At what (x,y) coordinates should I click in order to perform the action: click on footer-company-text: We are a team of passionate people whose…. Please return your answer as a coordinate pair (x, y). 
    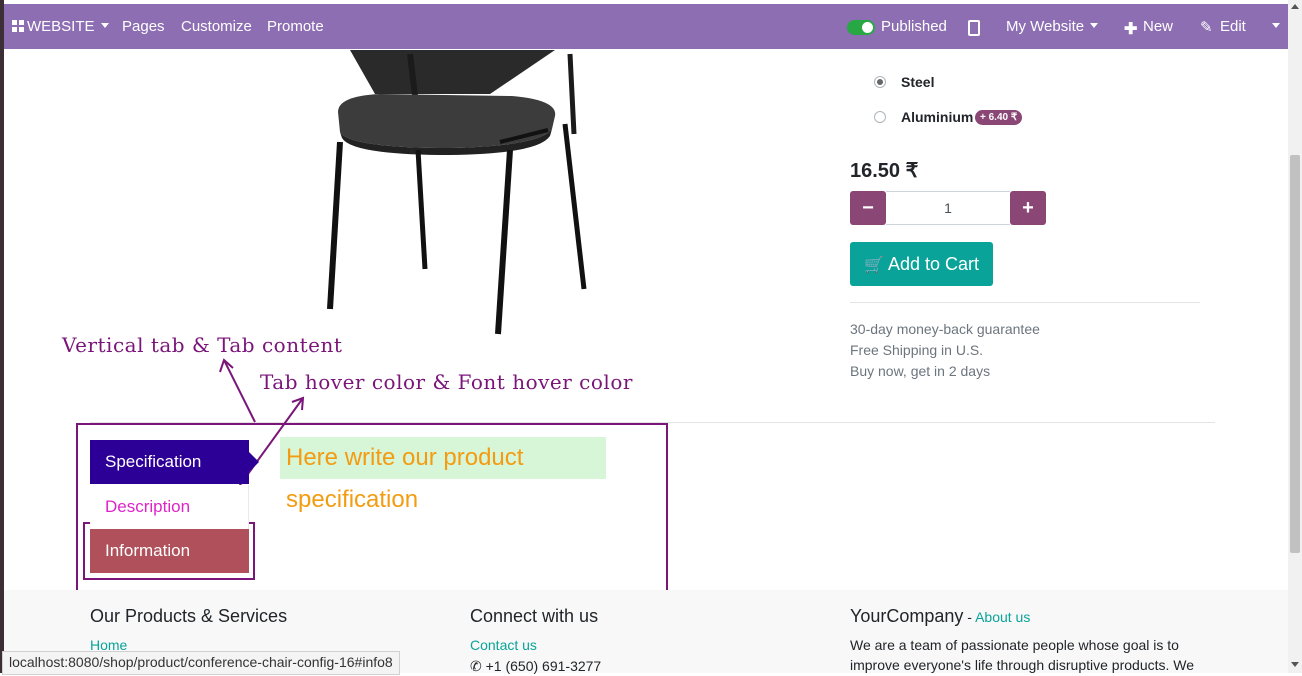
    Looking at the image, I should click on (1022, 655).